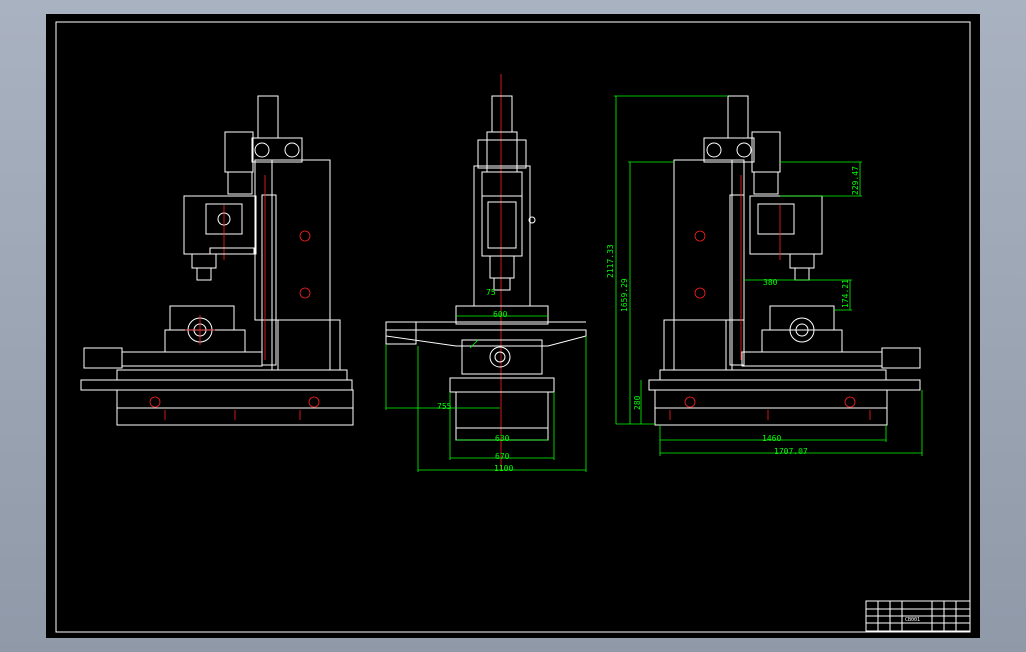 The image size is (1026, 652). What do you see at coordinates (502, 456) in the screenshot?
I see `dim-670: 670` at bounding box center [502, 456].